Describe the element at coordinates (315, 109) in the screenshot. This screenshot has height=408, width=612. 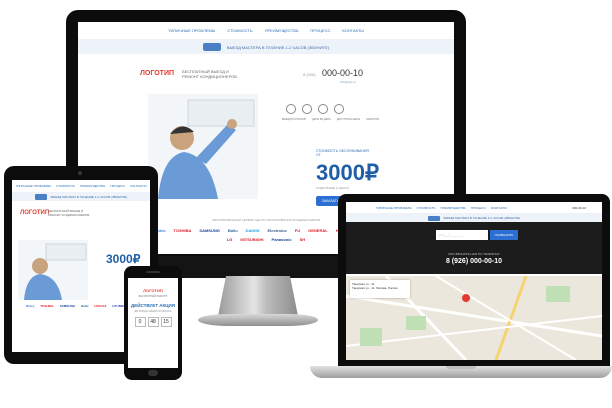
I see `feature-icons` at that location.